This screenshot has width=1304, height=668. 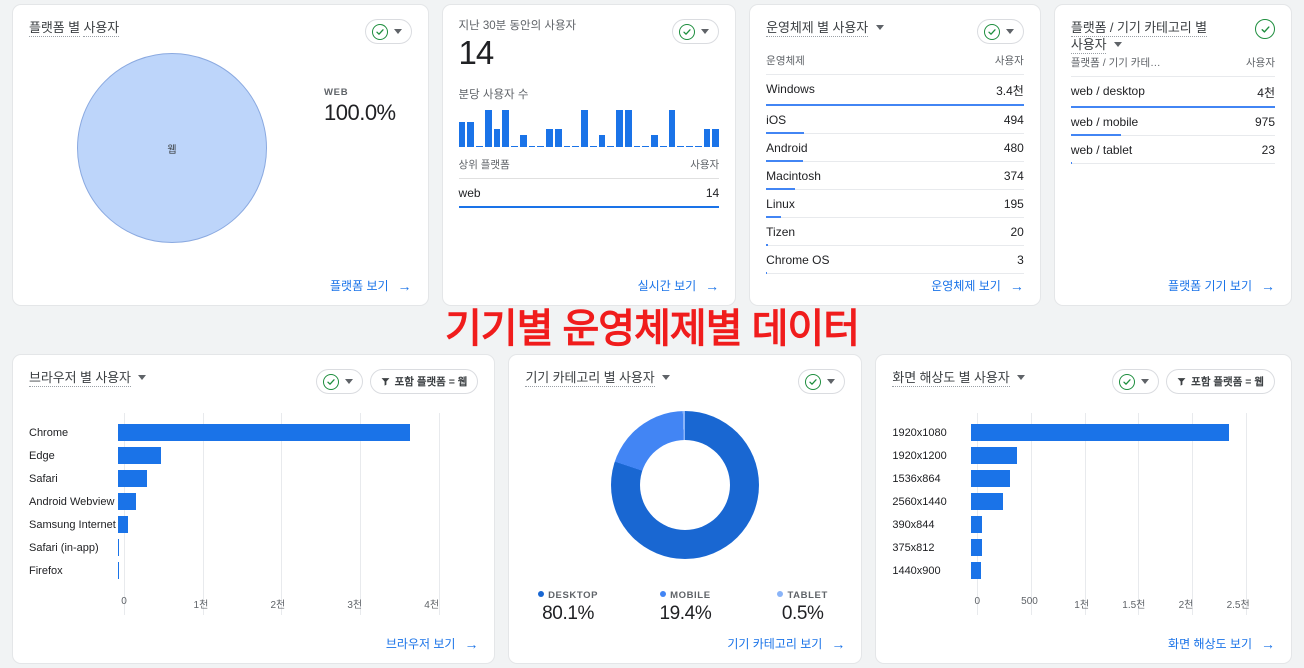 What do you see at coordinates (895, 176) in the screenshot?
I see `table-row: Macintosh 374` at bounding box center [895, 176].